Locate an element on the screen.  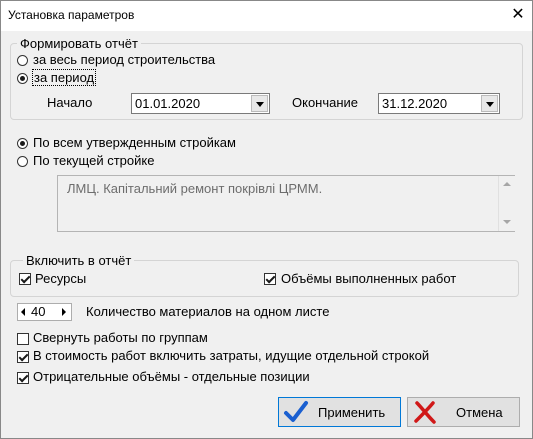
checkbox-collapse-groups-label: Свернуть работы по группам is located at coordinates (120, 337).